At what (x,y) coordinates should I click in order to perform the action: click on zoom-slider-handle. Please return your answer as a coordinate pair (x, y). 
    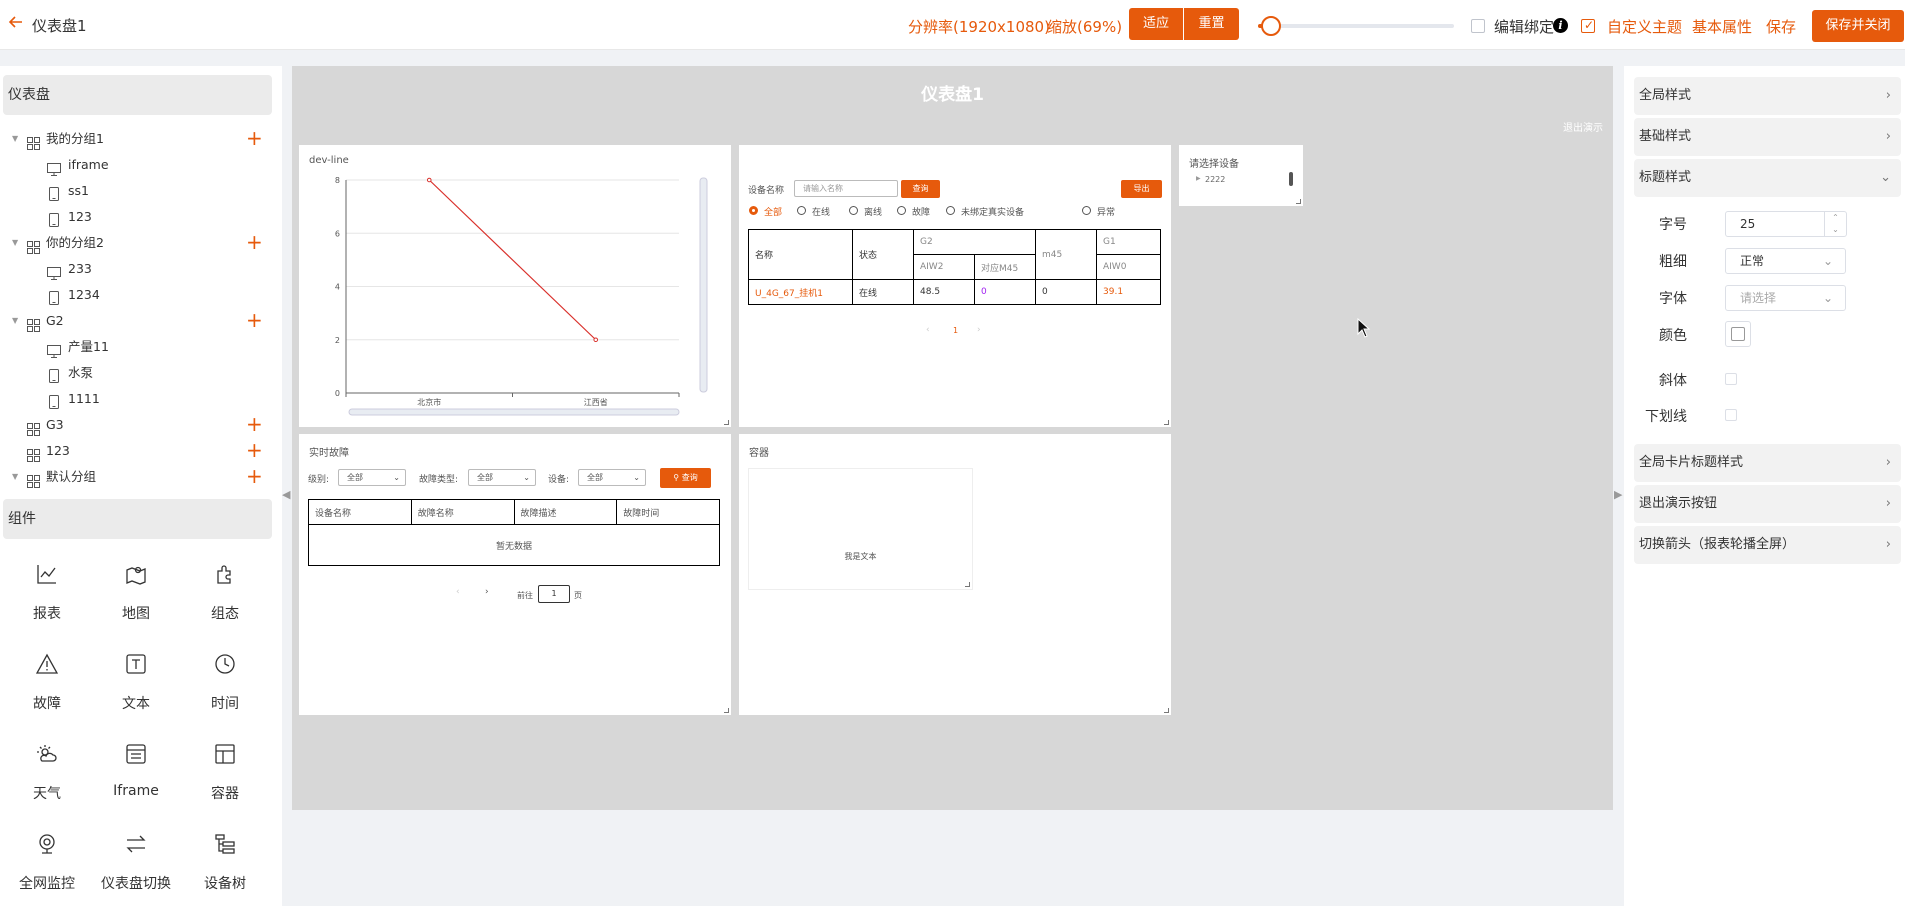
    Looking at the image, I should click on (1271, 26).